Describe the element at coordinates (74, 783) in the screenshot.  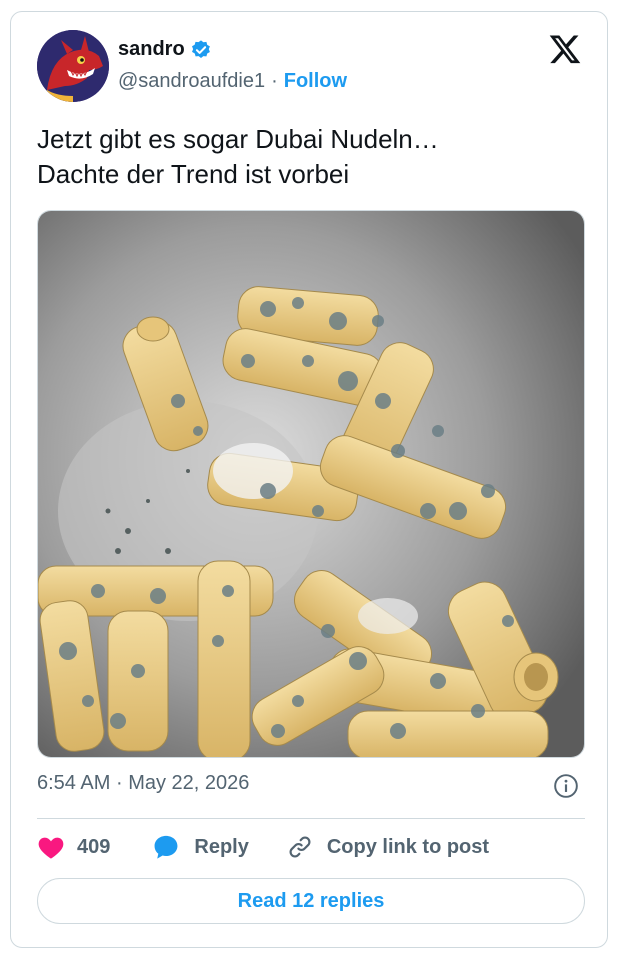
I see `tweet-time: 6:54 AM` at that location.